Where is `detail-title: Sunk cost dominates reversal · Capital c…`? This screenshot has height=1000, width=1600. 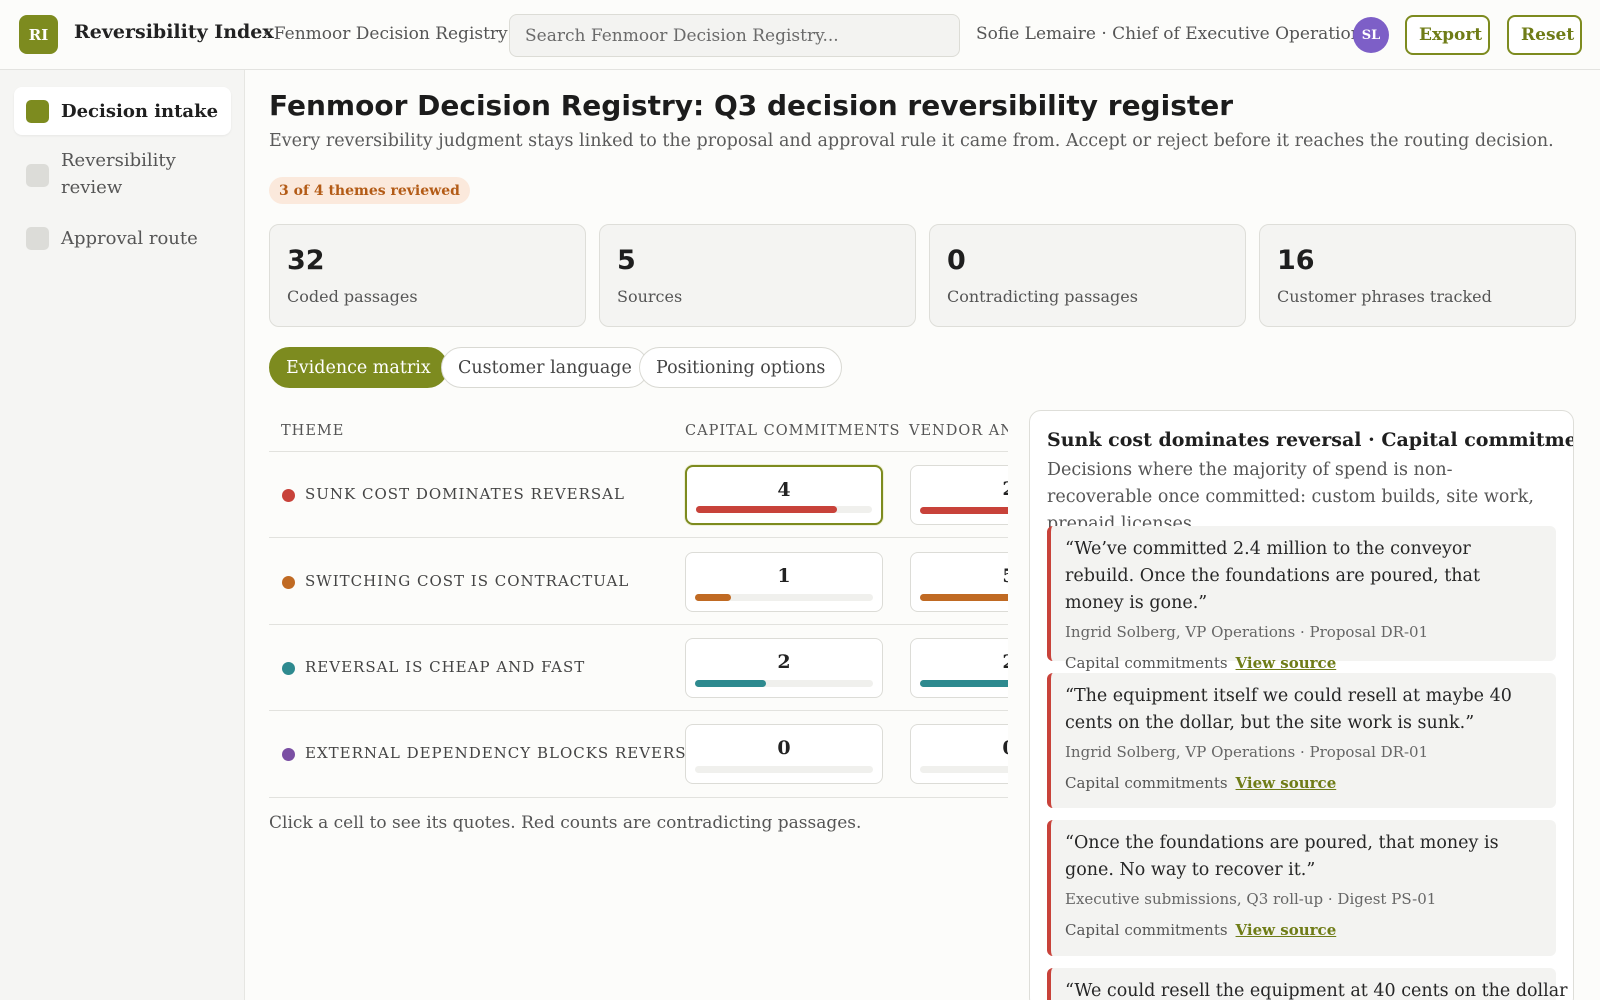 detail-title: Sunk cost dominates reversal · Capital c… is located at coordinates (1310, 440).